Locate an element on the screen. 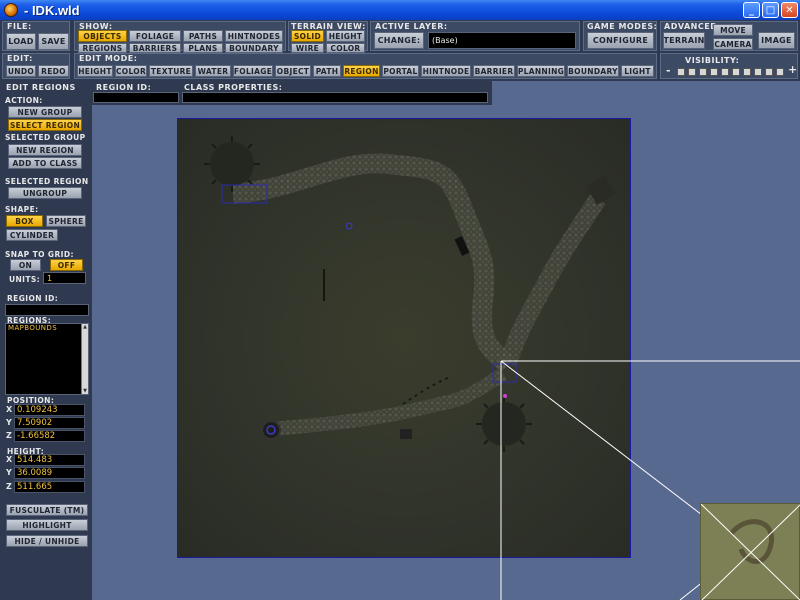 This screenshot has width=800, height=600. position-y-value: 7.50902 is located at coordinates (49, 423).